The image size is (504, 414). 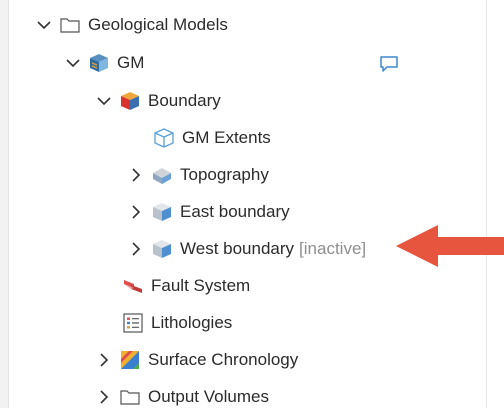 I want to click on tree-item-label: Output Volumes, so click(x=208, y=396).